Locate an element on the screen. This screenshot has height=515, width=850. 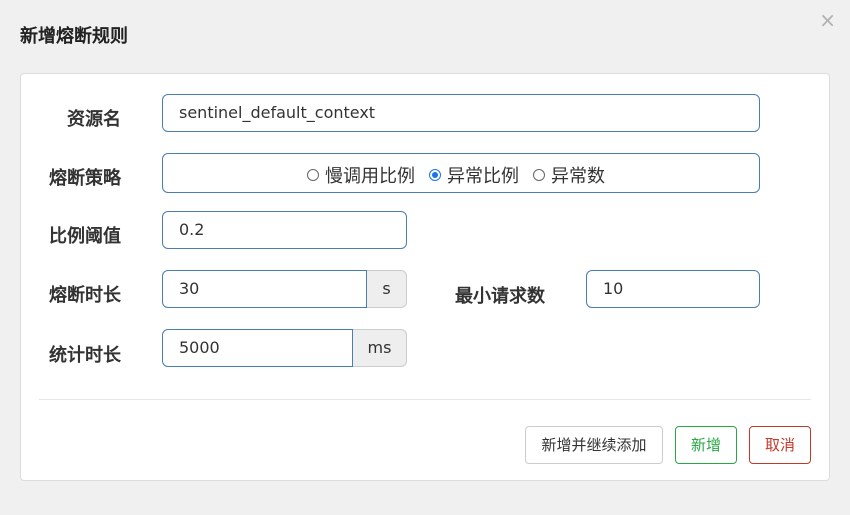
radio-slow-call-ratio: 慢调用比例 is located at coordinates (361, 175).